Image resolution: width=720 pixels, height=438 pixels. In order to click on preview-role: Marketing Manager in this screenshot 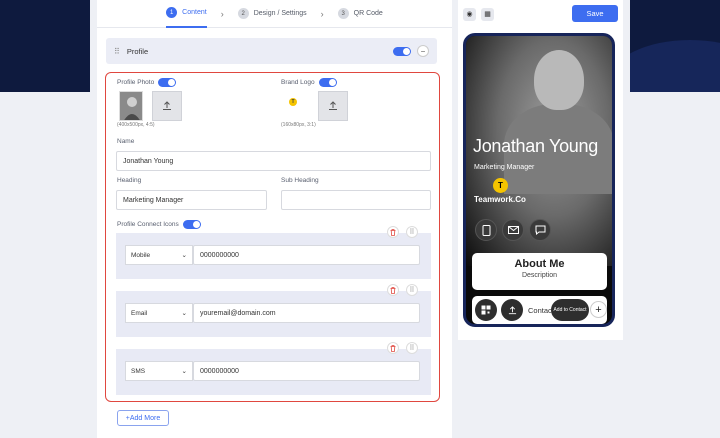, I will do `click(504, 167)`.